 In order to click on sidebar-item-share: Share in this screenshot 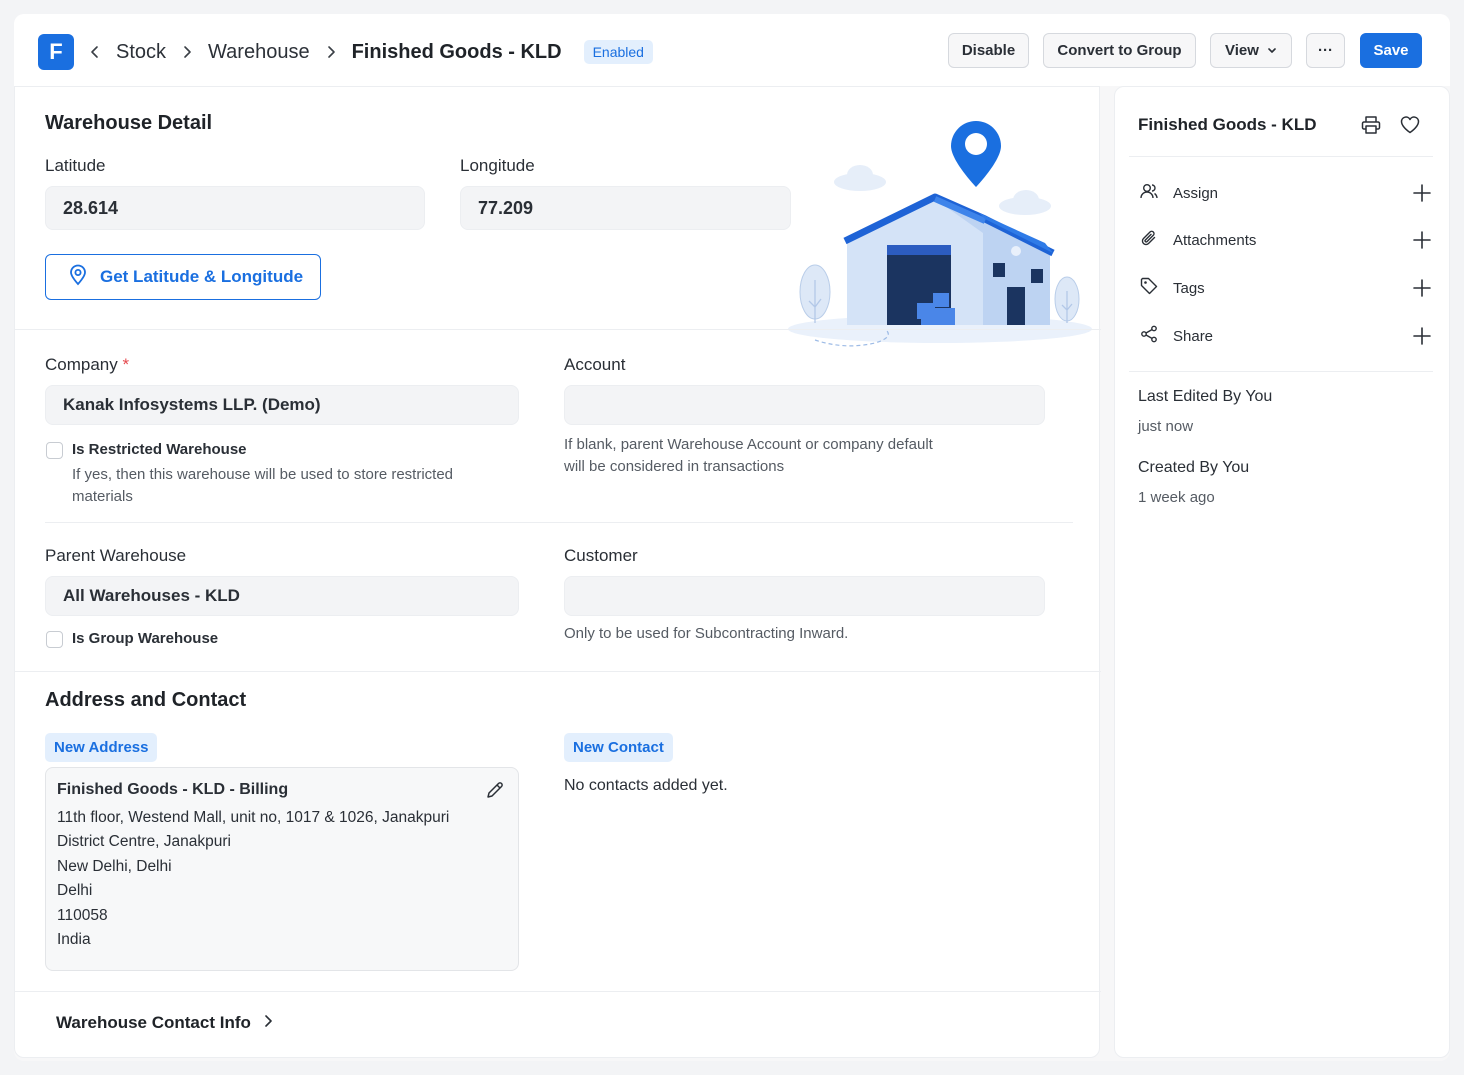, I will do `click(1285, 336)`.